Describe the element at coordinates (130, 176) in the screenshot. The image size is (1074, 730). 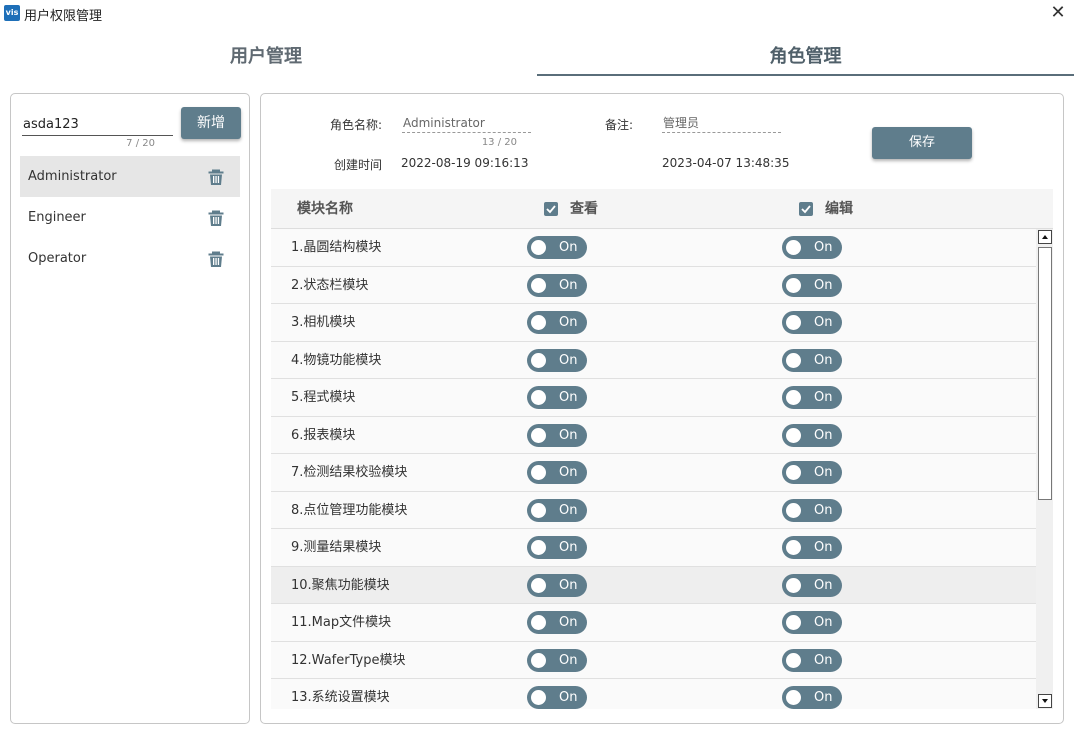
I see `role-item-administrator: Administrator` at that location.